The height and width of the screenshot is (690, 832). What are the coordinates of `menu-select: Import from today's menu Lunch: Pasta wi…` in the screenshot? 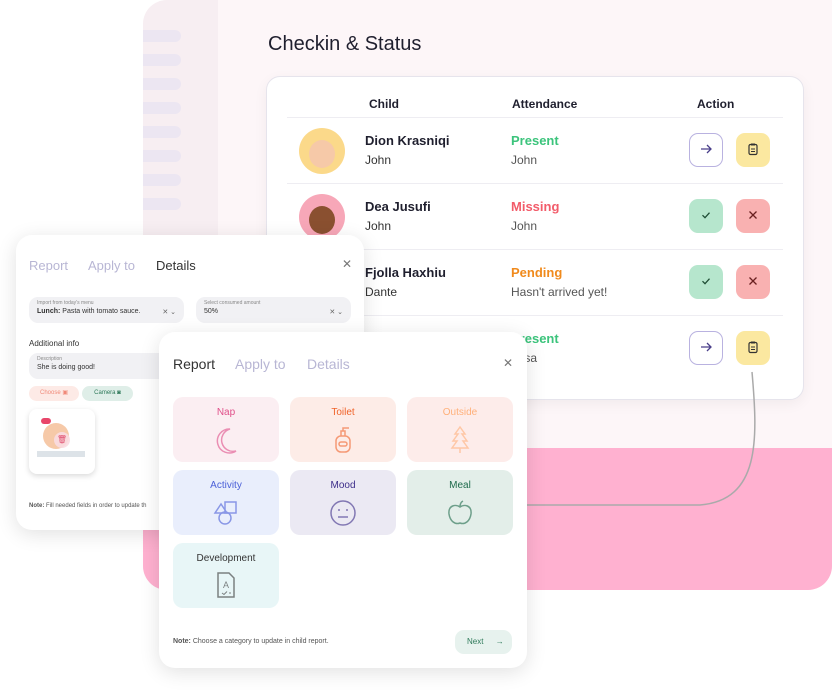 It's located at (106, 310).